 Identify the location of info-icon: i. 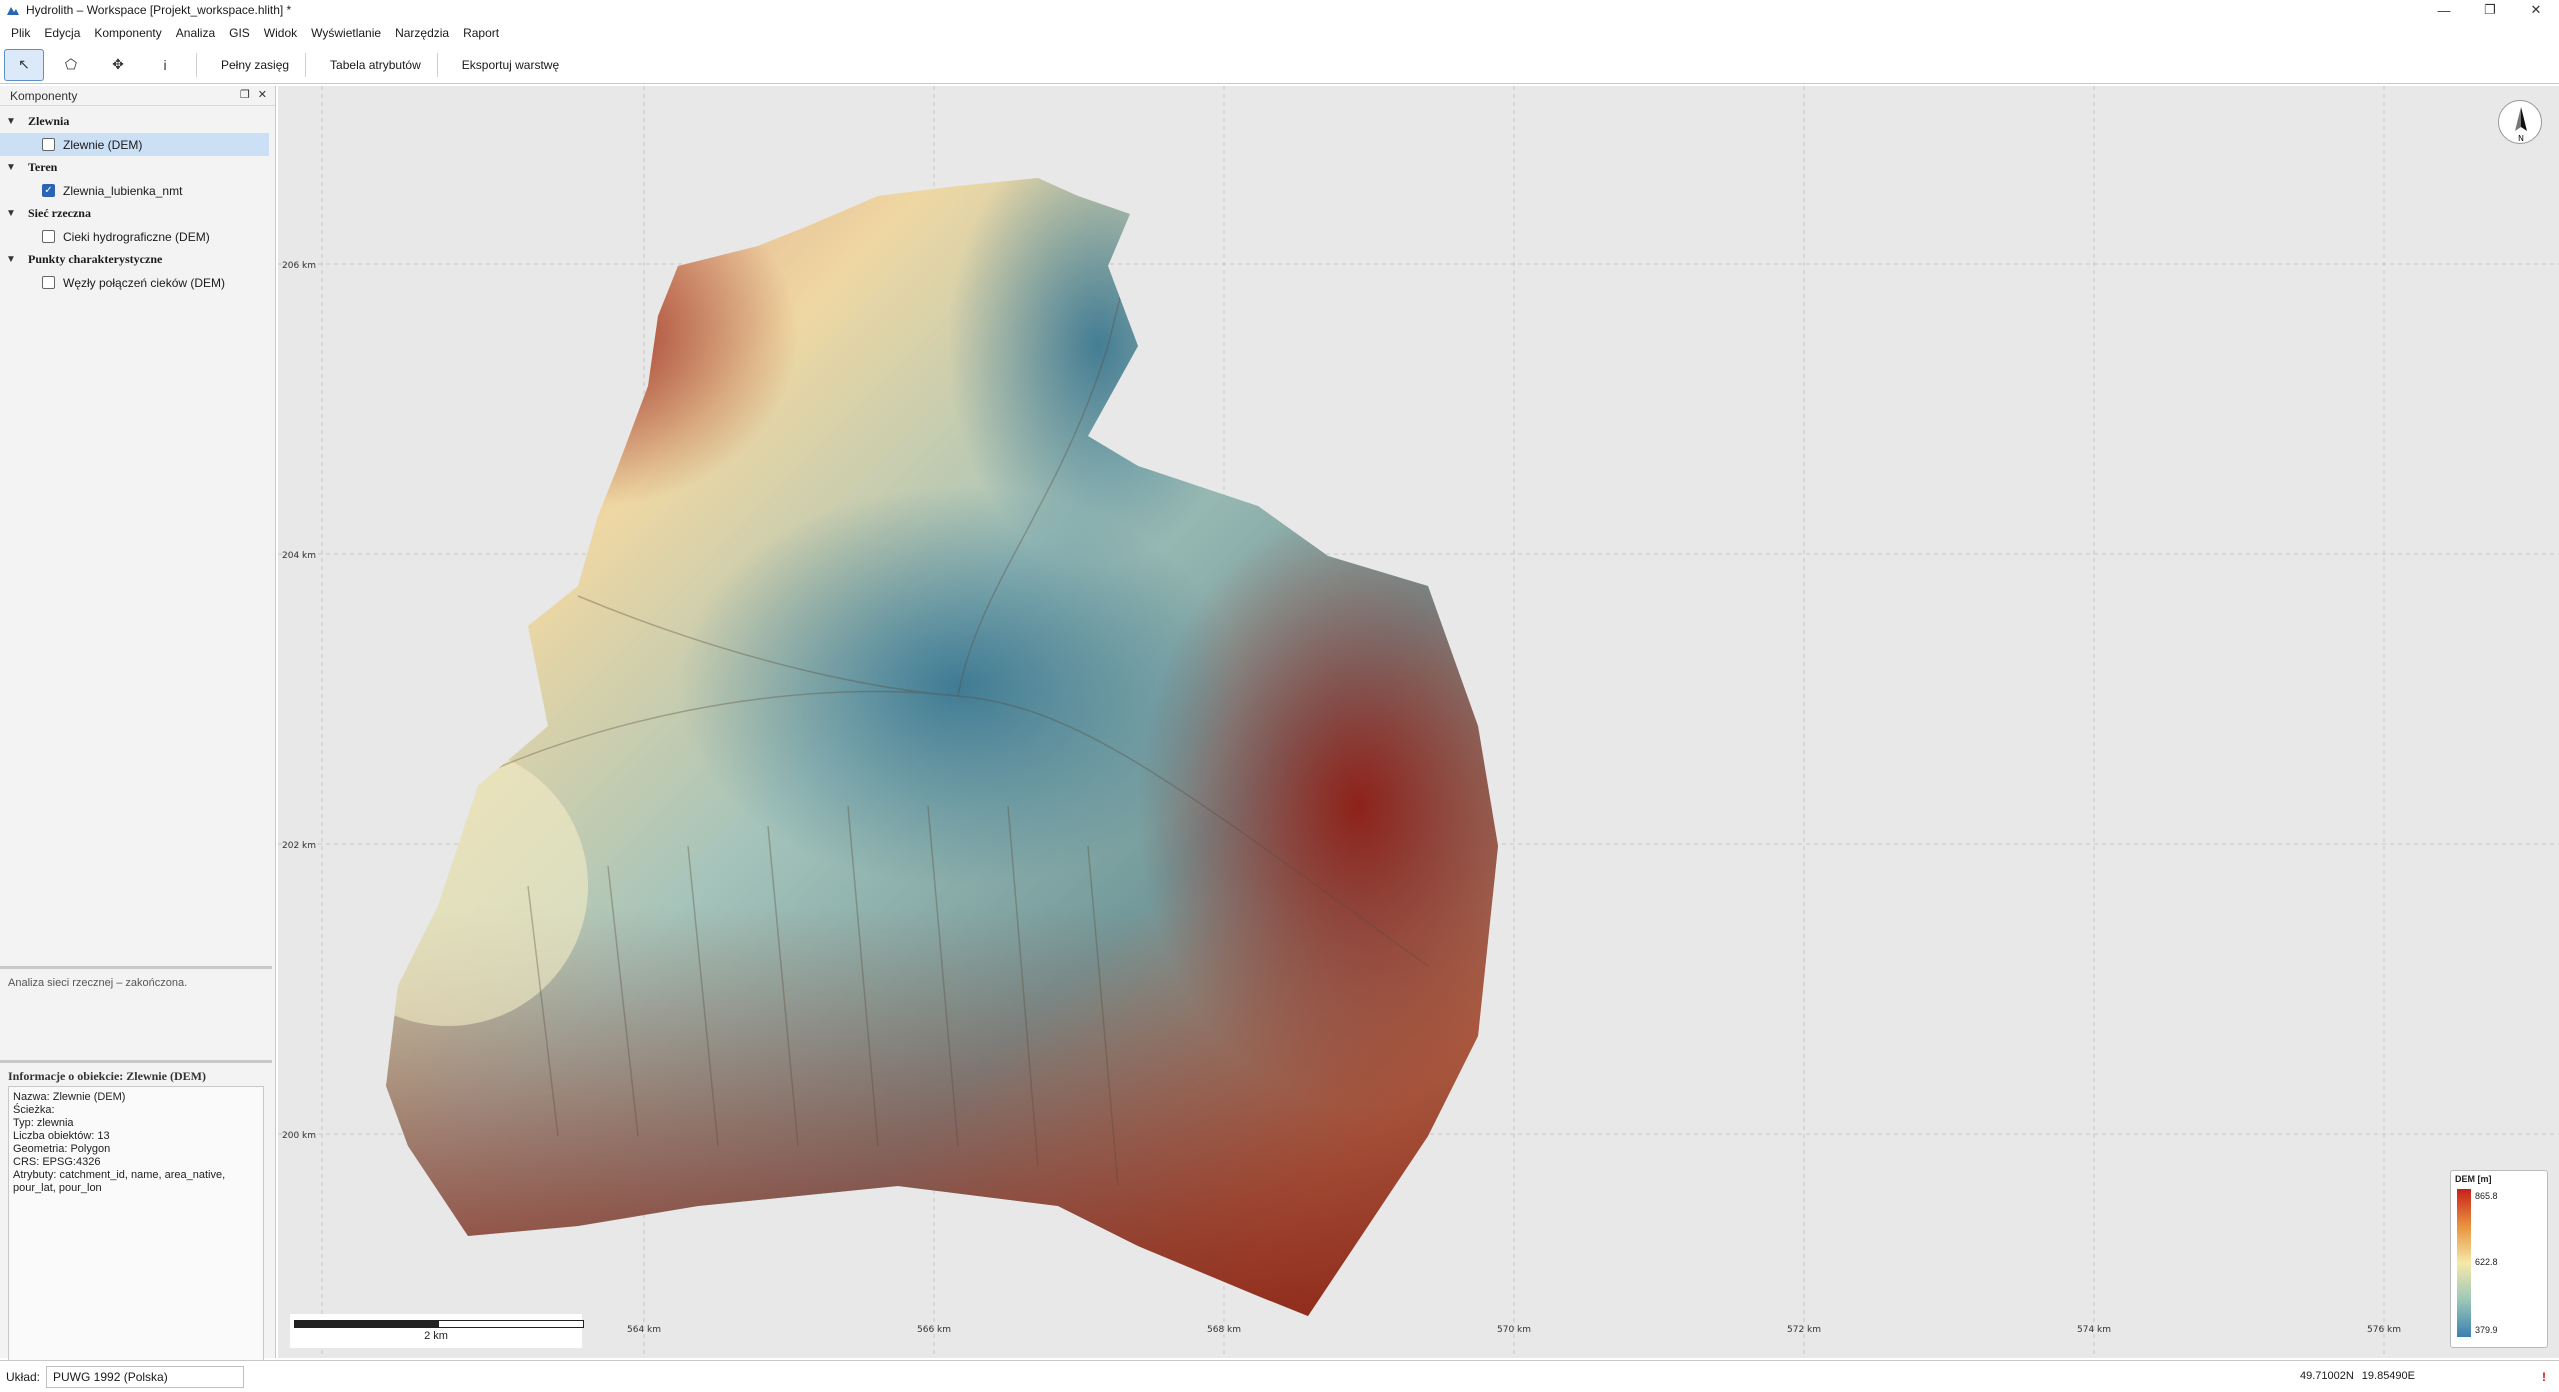
(165, 64).